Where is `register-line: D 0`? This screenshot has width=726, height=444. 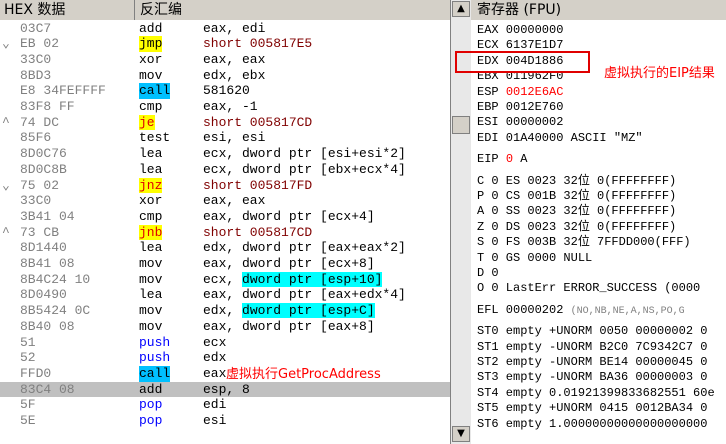 register-line: D 0 is located at coordinates (601, 273).